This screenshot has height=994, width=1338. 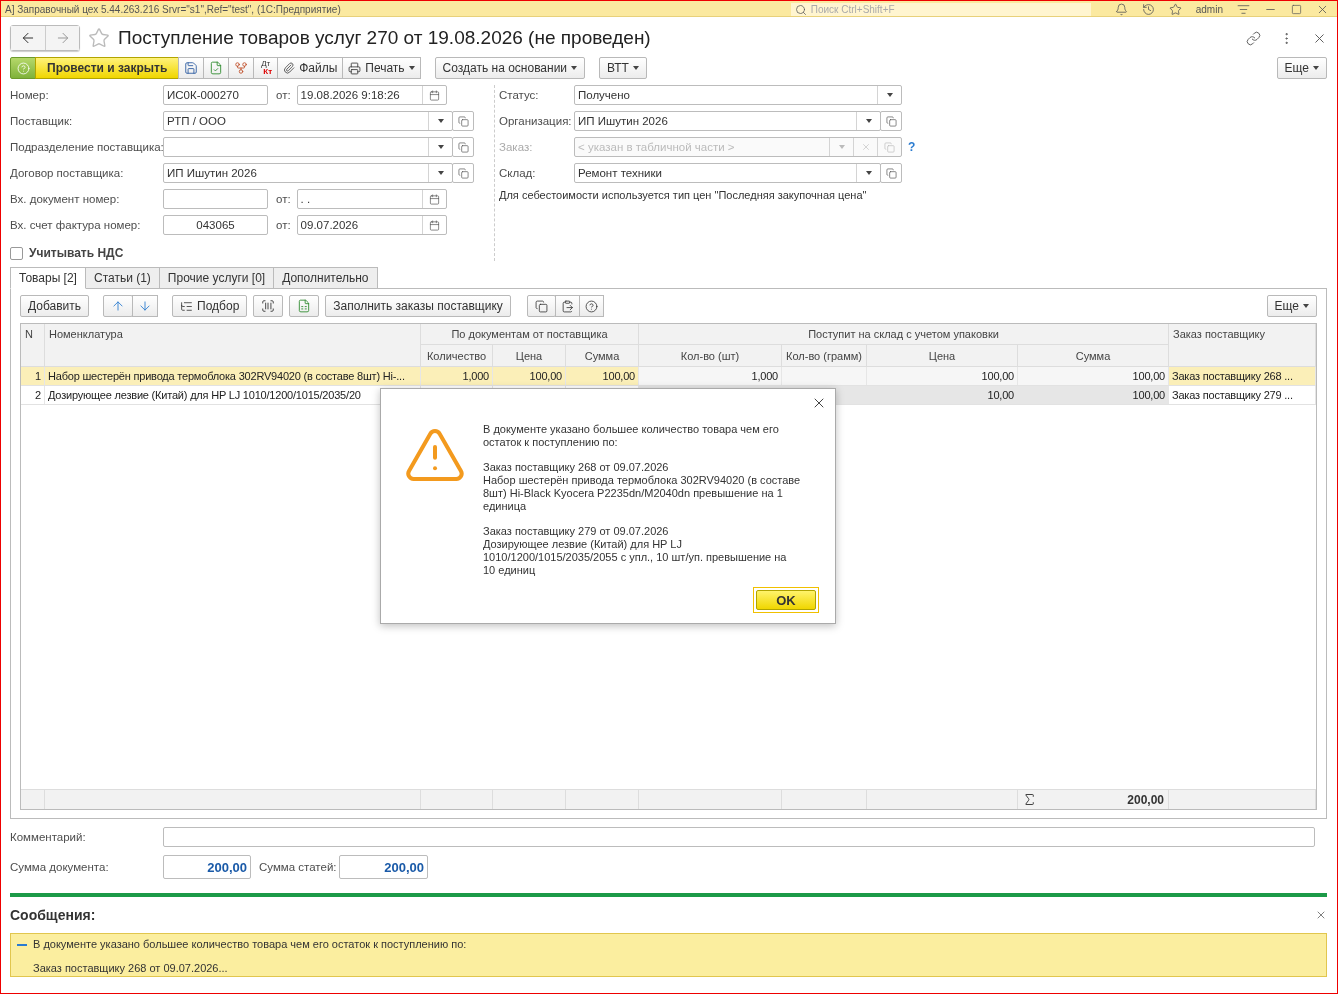 I want to click on pick-button: Подбор, so click(x=210, y=306).